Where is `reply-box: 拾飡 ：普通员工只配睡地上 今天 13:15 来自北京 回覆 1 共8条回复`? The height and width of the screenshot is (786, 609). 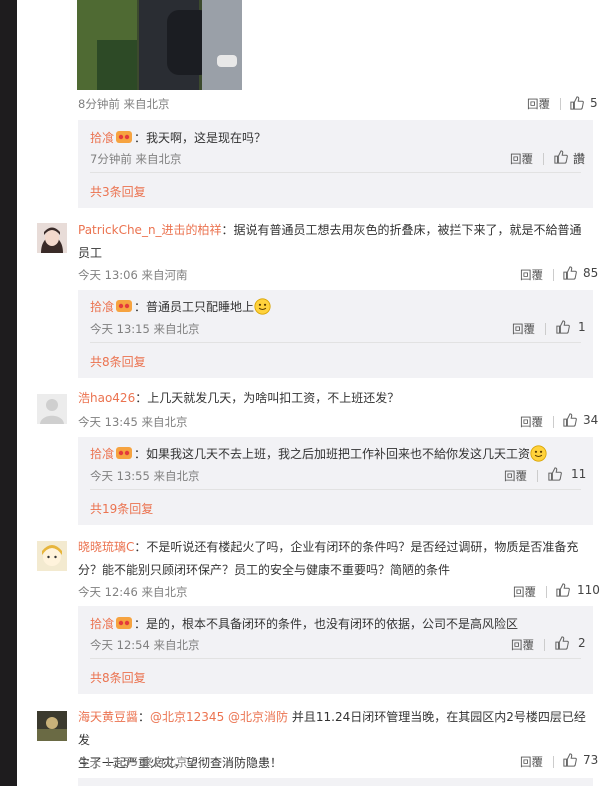
reply-box: 拾飡 ：普通员工只配睡地上 今天 13:15 来自北京 回覆 1 共8条回复 is located at coordinates (335, 334).